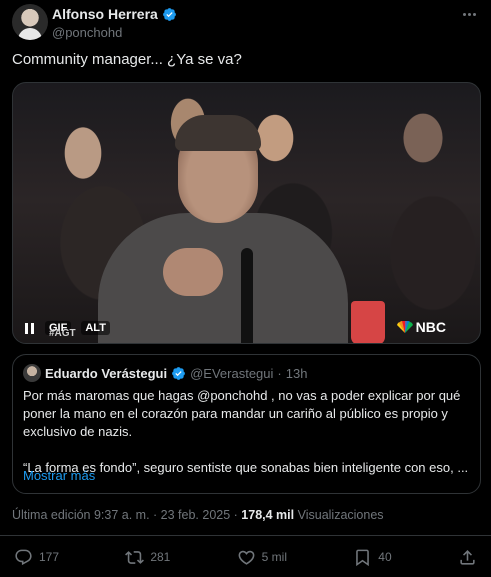 Image resolution: width=491 pixels, height=577 pixels. I want to click on quoted-name: Eduardo Verástegui, so click(106, 373).